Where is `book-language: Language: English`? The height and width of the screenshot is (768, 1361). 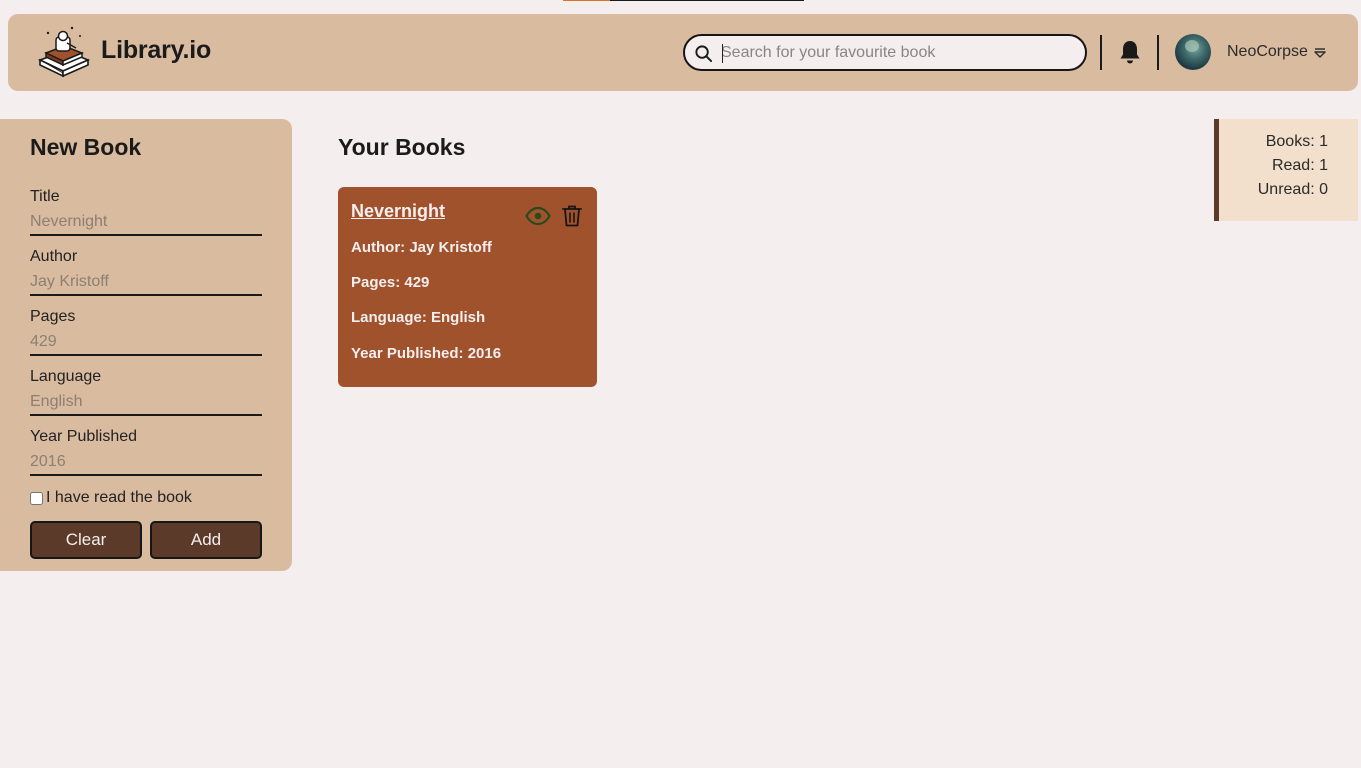
book-language: Language: English is located at coordinates (418, 317).